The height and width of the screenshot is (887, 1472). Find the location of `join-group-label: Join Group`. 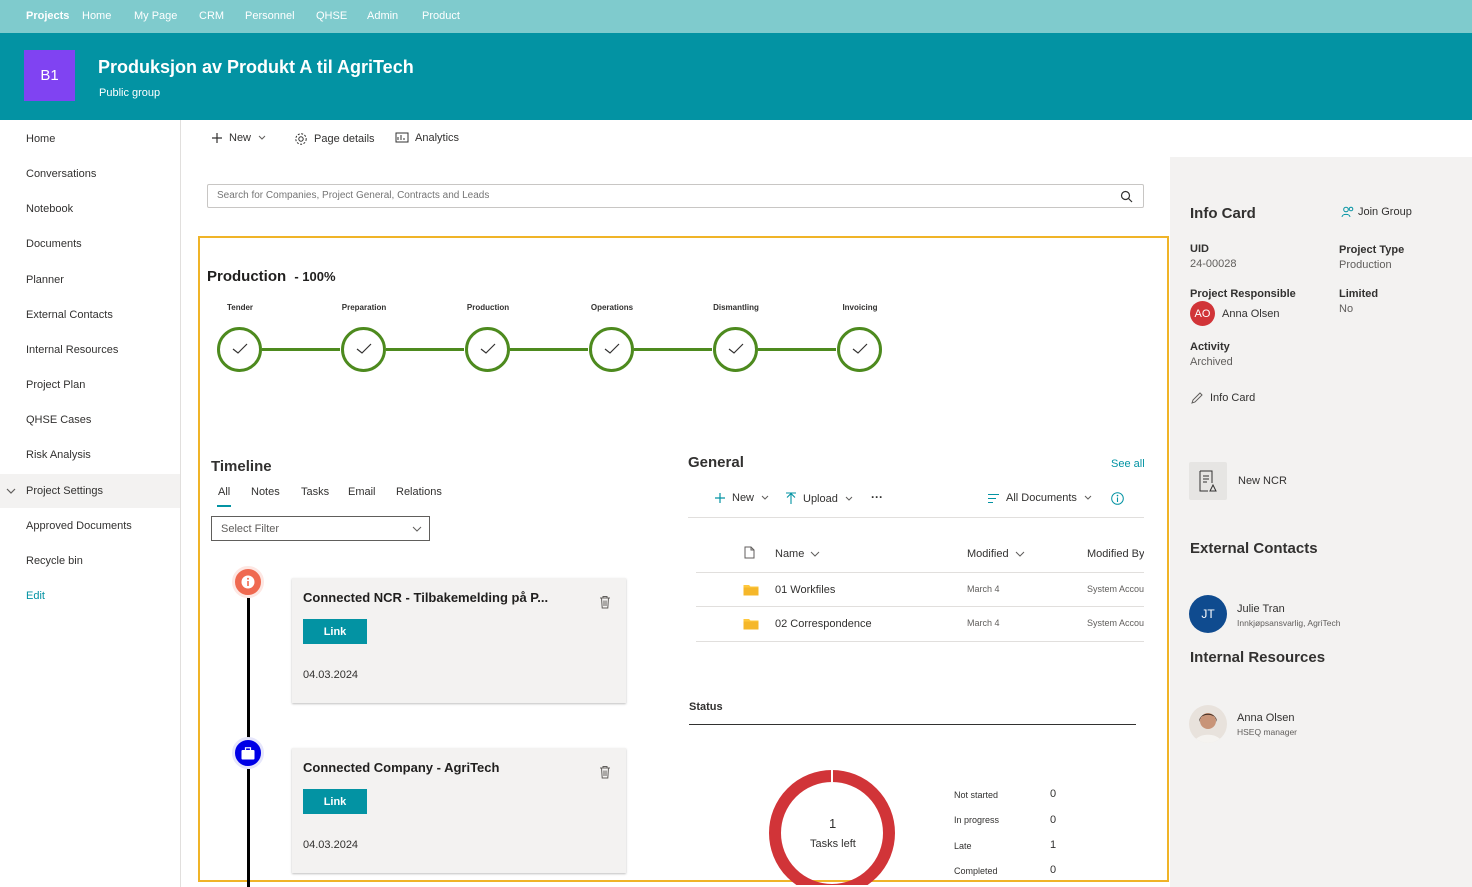

join-group-label: Join Group is located at coordinates (1385, 212).